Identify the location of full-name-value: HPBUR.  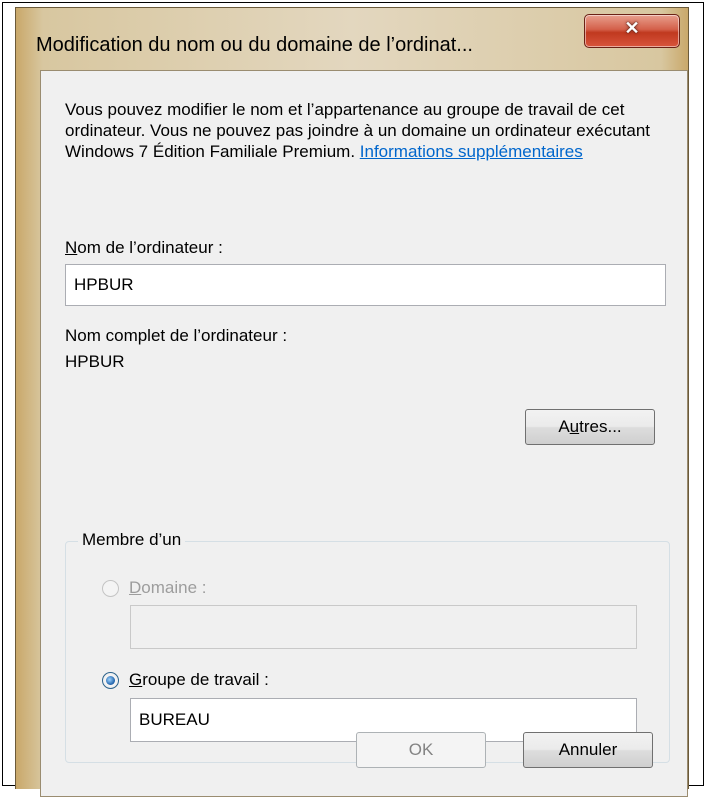
(95, 361).